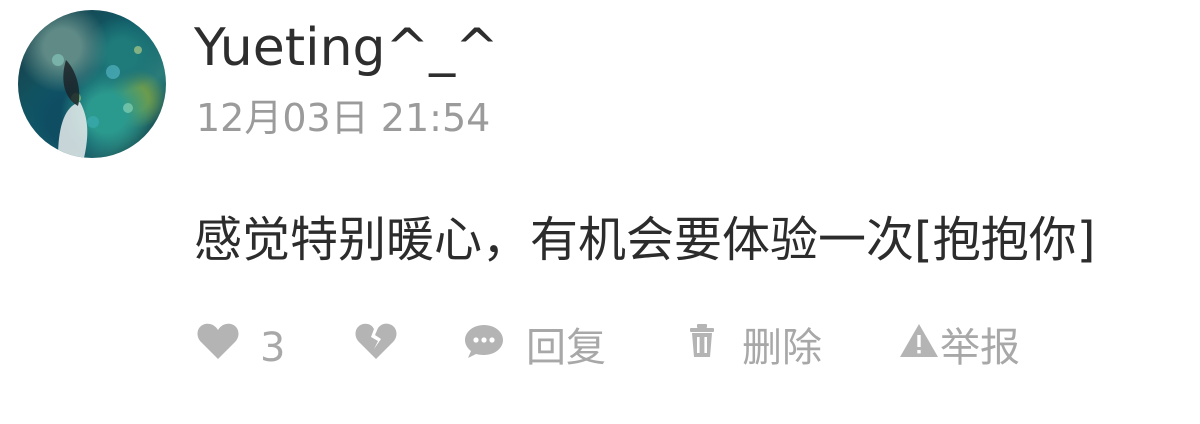 The image size is (1200, 424). I want to click on delete-label: 删除, so click(782, 348).